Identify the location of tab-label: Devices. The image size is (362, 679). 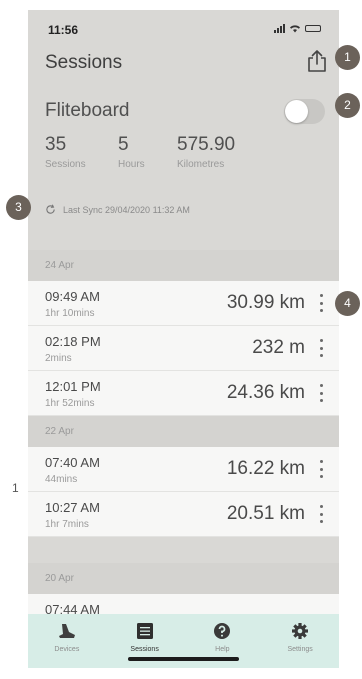
(67, 649).